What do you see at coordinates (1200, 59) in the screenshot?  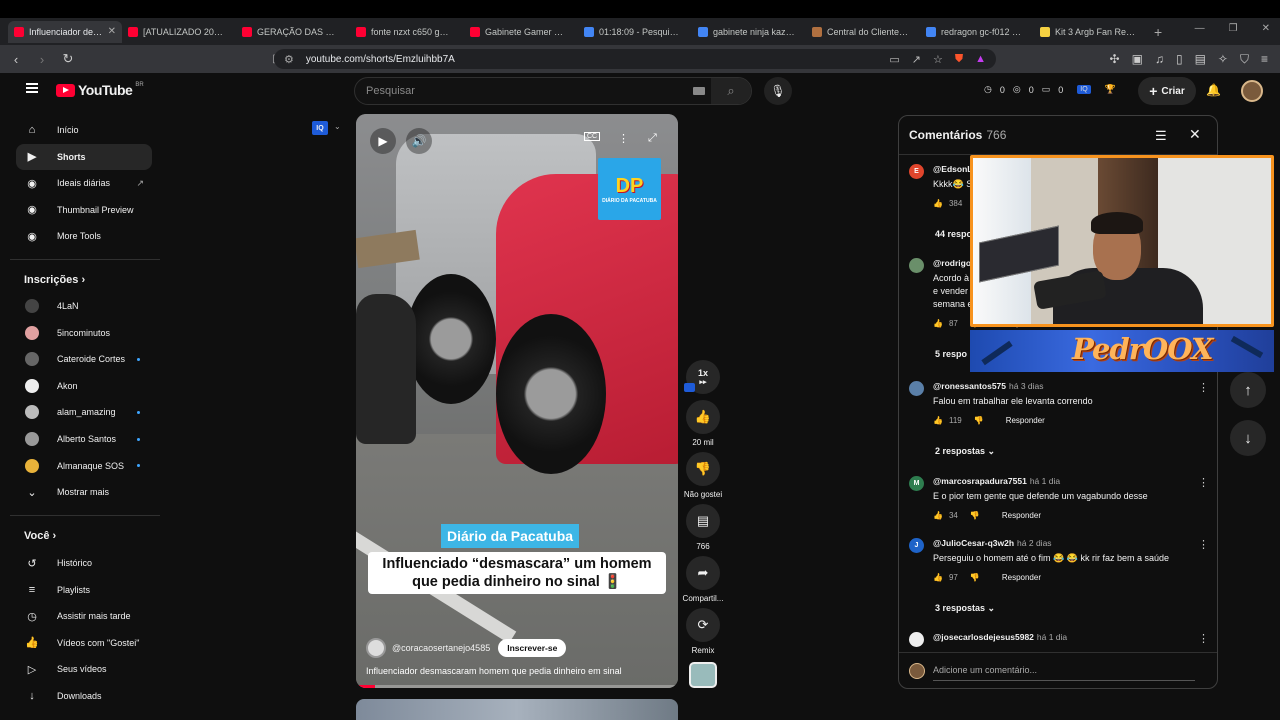 I see `wallet-icon: ▤` at bounding box center [1200, 59].